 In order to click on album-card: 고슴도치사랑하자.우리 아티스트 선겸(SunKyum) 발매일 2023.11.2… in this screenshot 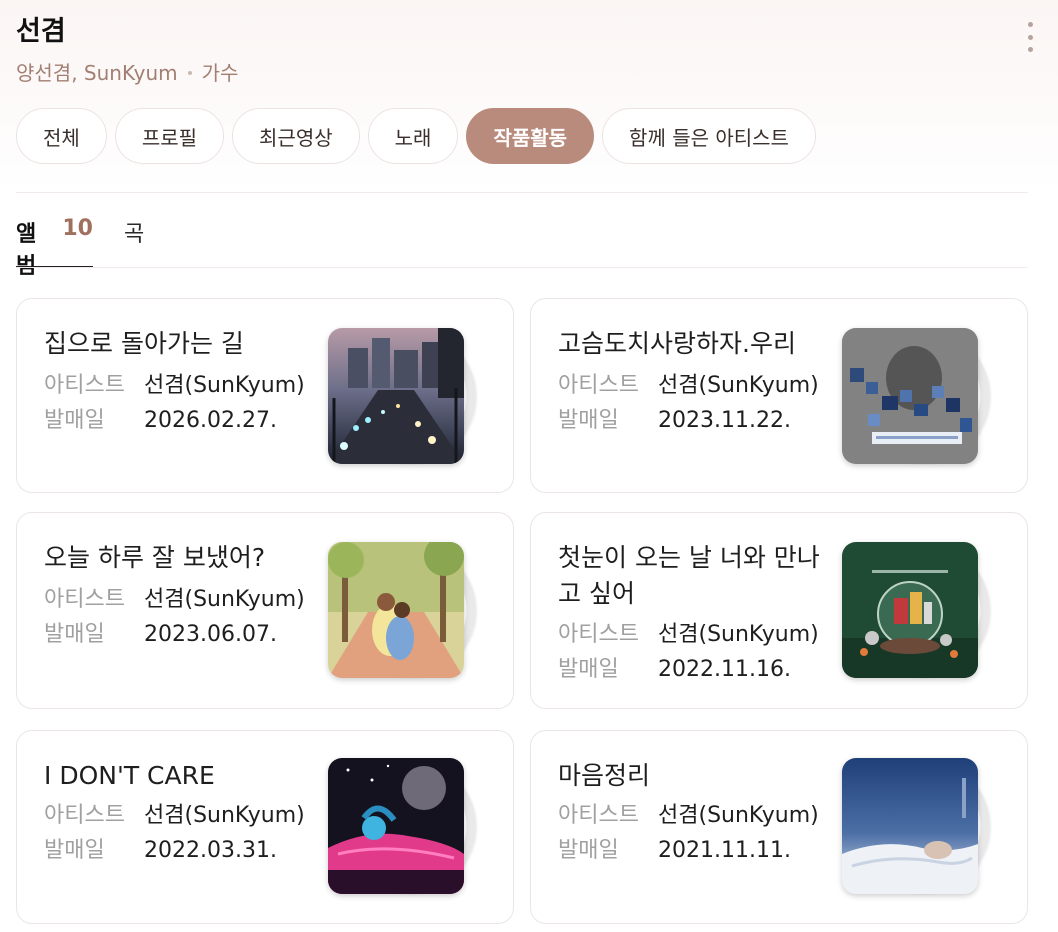, I will do `click(779, 395)`.